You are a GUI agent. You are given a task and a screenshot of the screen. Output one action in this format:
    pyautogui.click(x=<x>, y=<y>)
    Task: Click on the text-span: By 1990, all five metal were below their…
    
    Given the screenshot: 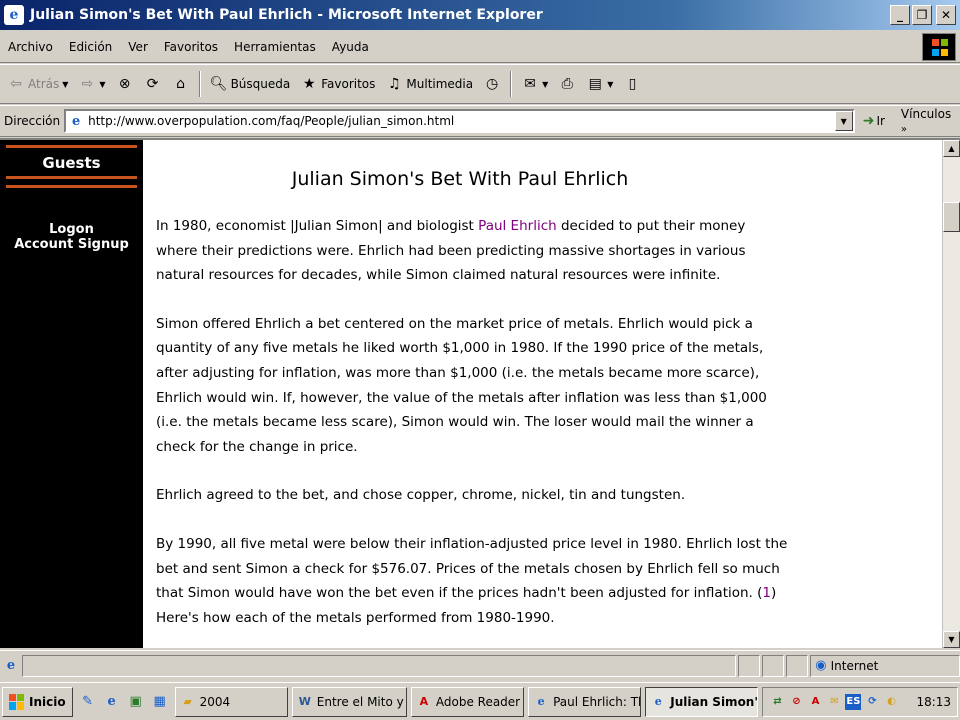 What is the action you would take?
    pyautogui.click(x=472, y=568)
    